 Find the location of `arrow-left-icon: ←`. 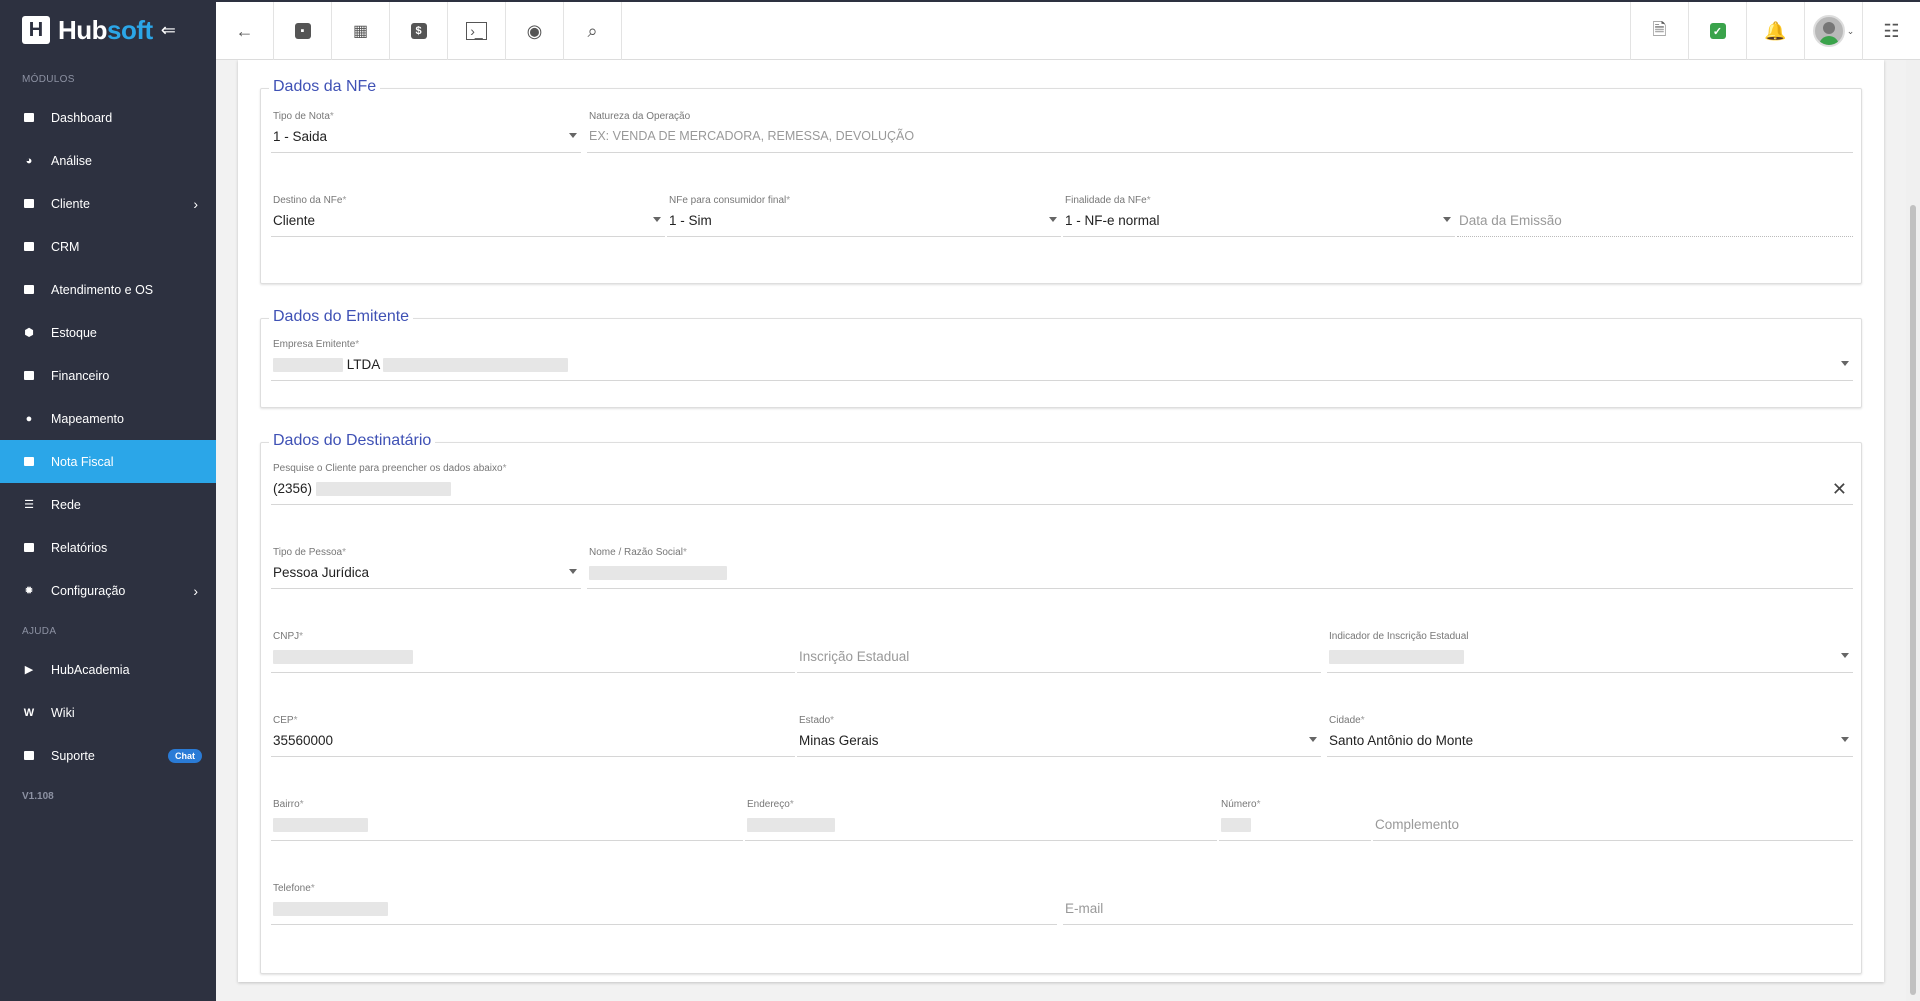

arrow-left-icon: ← is located at coordinates (244, 30).